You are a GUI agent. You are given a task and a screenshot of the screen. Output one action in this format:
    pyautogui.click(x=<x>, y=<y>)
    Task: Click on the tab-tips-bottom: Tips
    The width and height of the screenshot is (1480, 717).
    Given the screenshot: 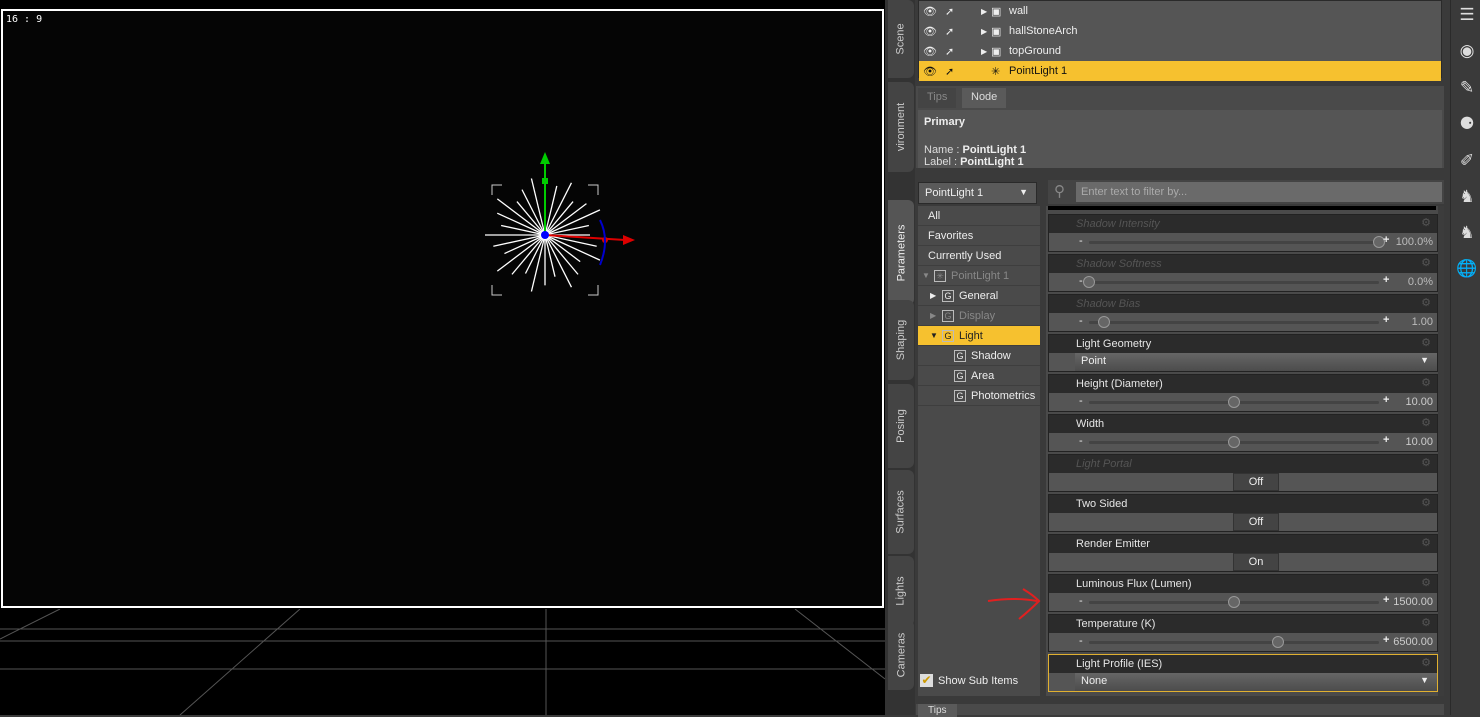 What is the action you would take?
    pyautogui.click(x=937, y=710)
    